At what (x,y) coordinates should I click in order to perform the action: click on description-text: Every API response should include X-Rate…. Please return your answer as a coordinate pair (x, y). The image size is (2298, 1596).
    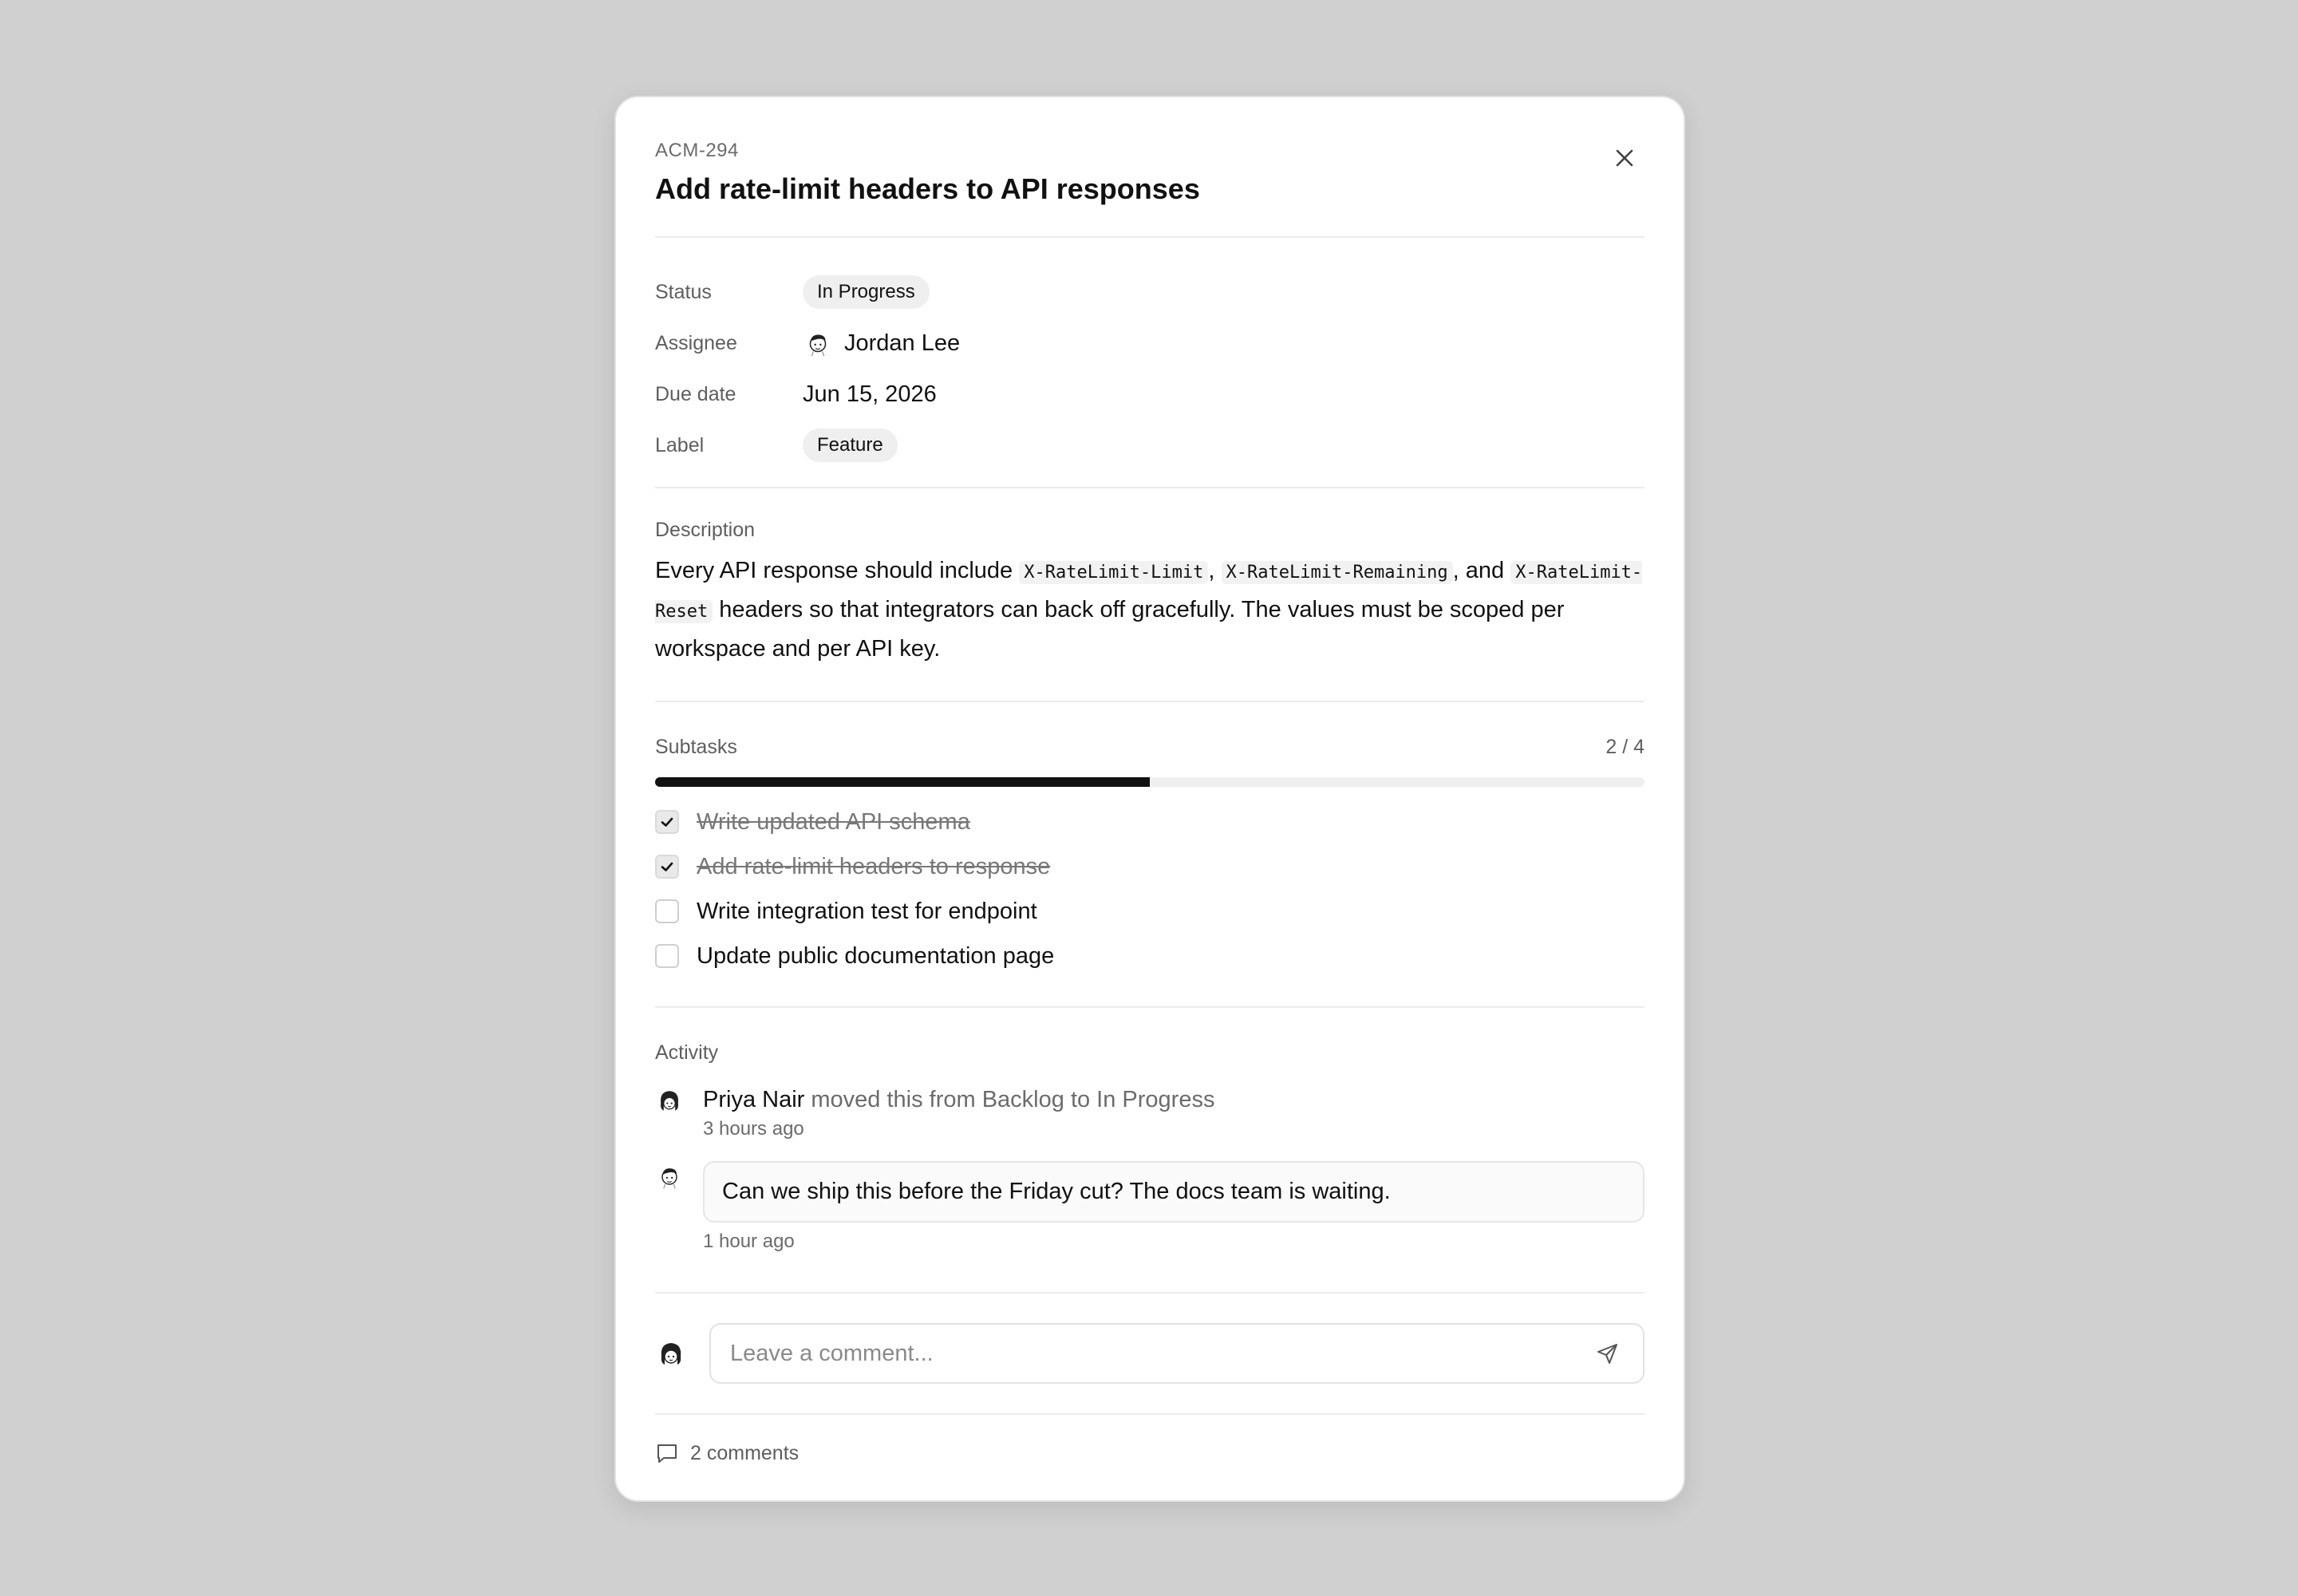
    Looking at the image, I should click on (1150, 609).